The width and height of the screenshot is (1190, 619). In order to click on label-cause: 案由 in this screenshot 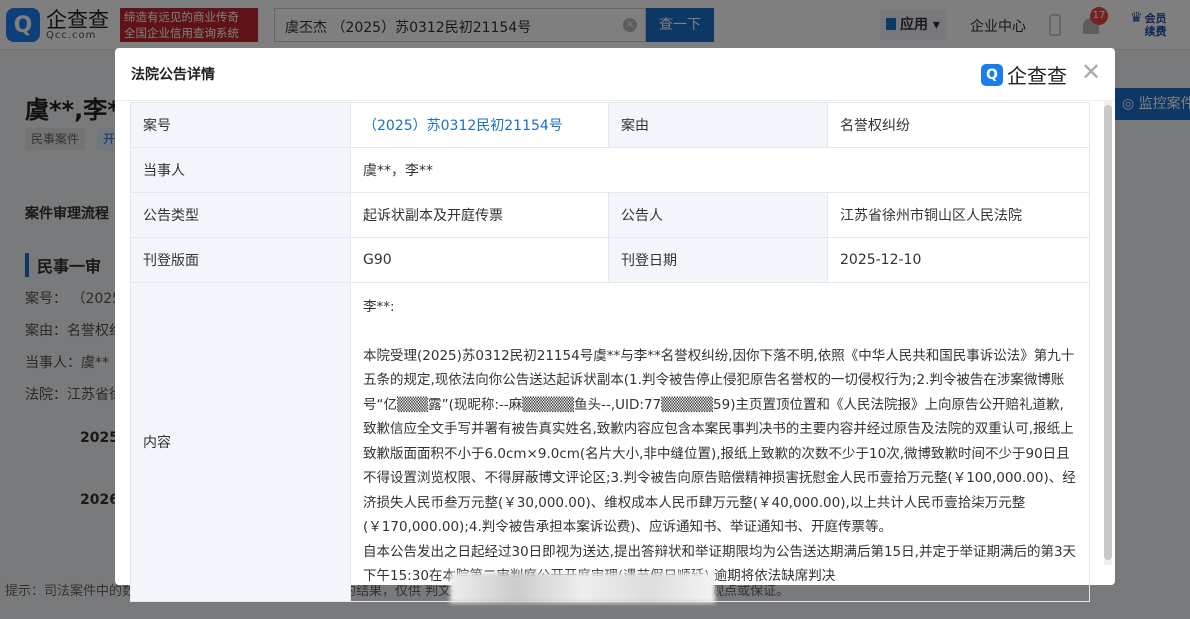, I will do `click(718, 125)`.